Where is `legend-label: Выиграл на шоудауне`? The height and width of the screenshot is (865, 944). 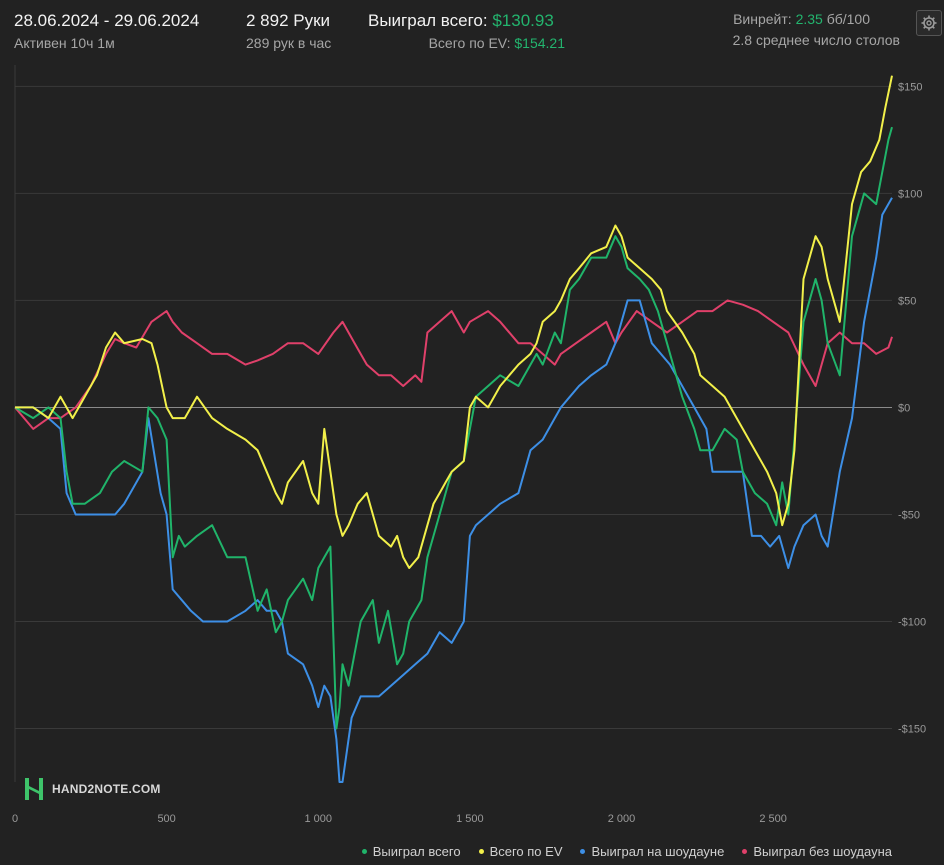
legend-label: Выиграл на шоудауне is located at coordinates (658, 851).